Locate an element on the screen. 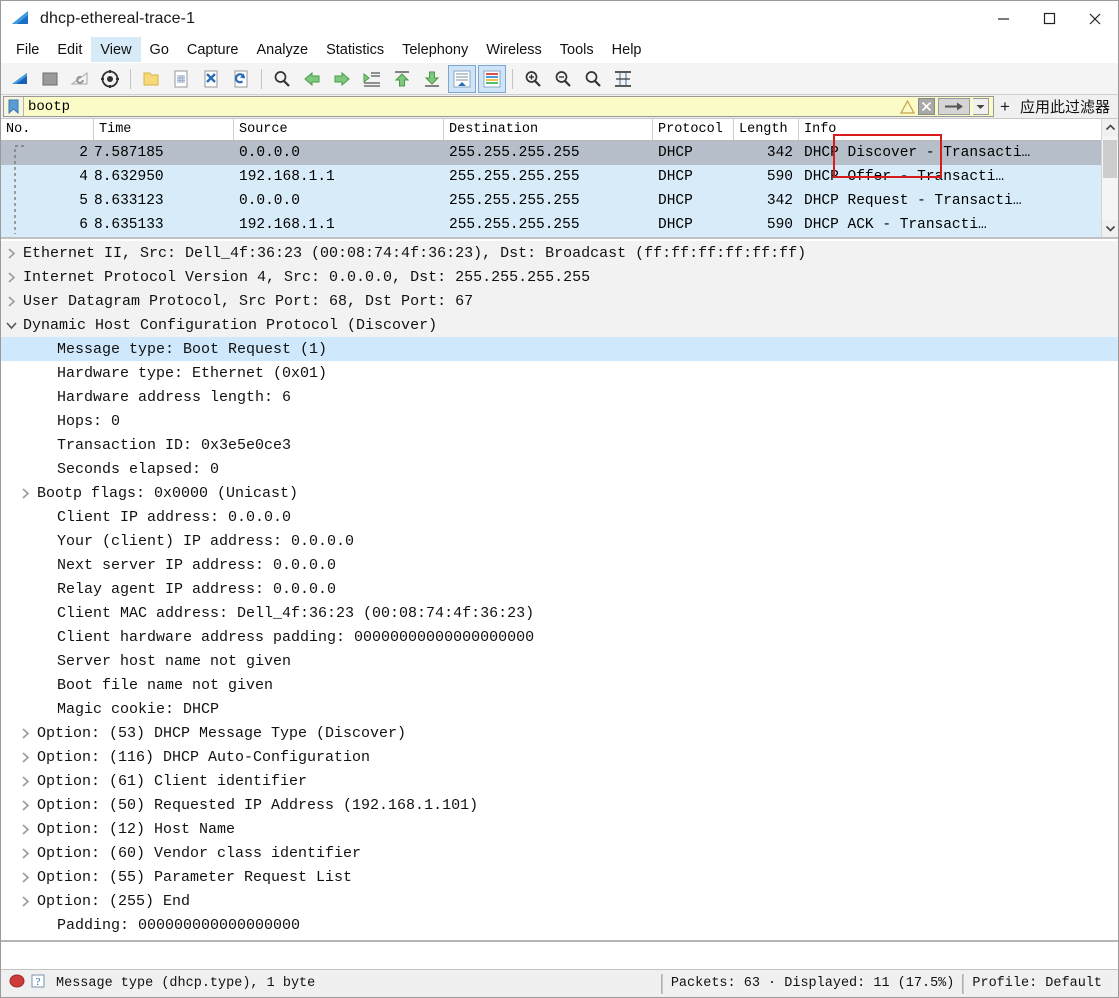 The height and width of the screenshot is (998, 1119). maximize-button is located at coordinates (1049, 19).